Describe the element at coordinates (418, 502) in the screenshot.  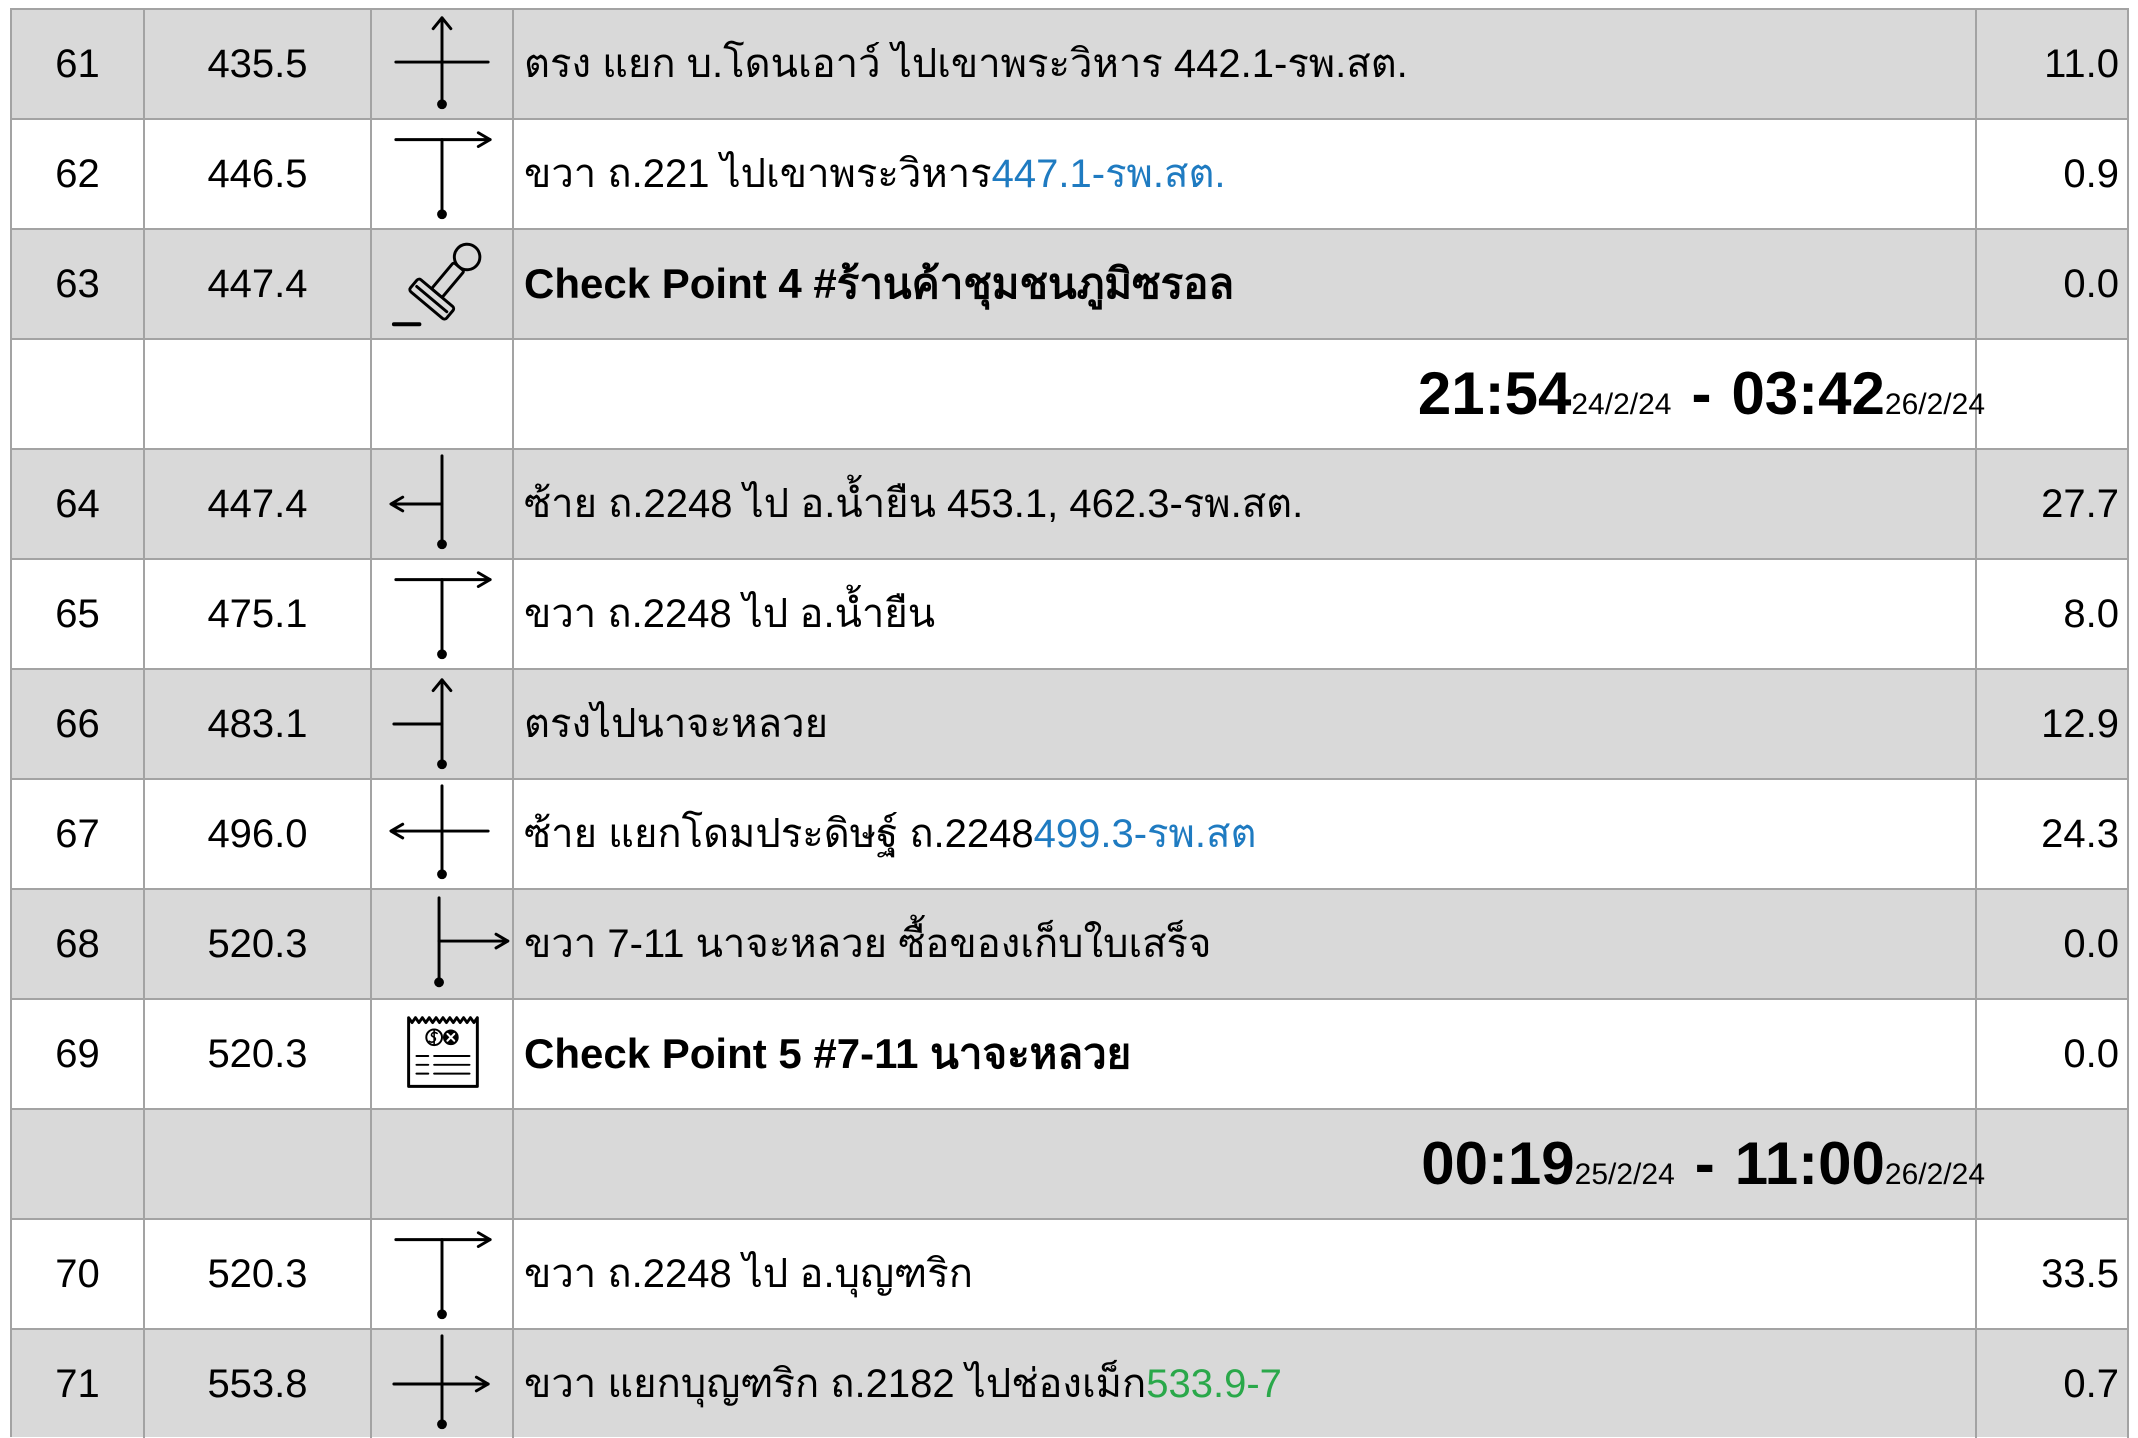
I see `turn-left-icon` at that location.